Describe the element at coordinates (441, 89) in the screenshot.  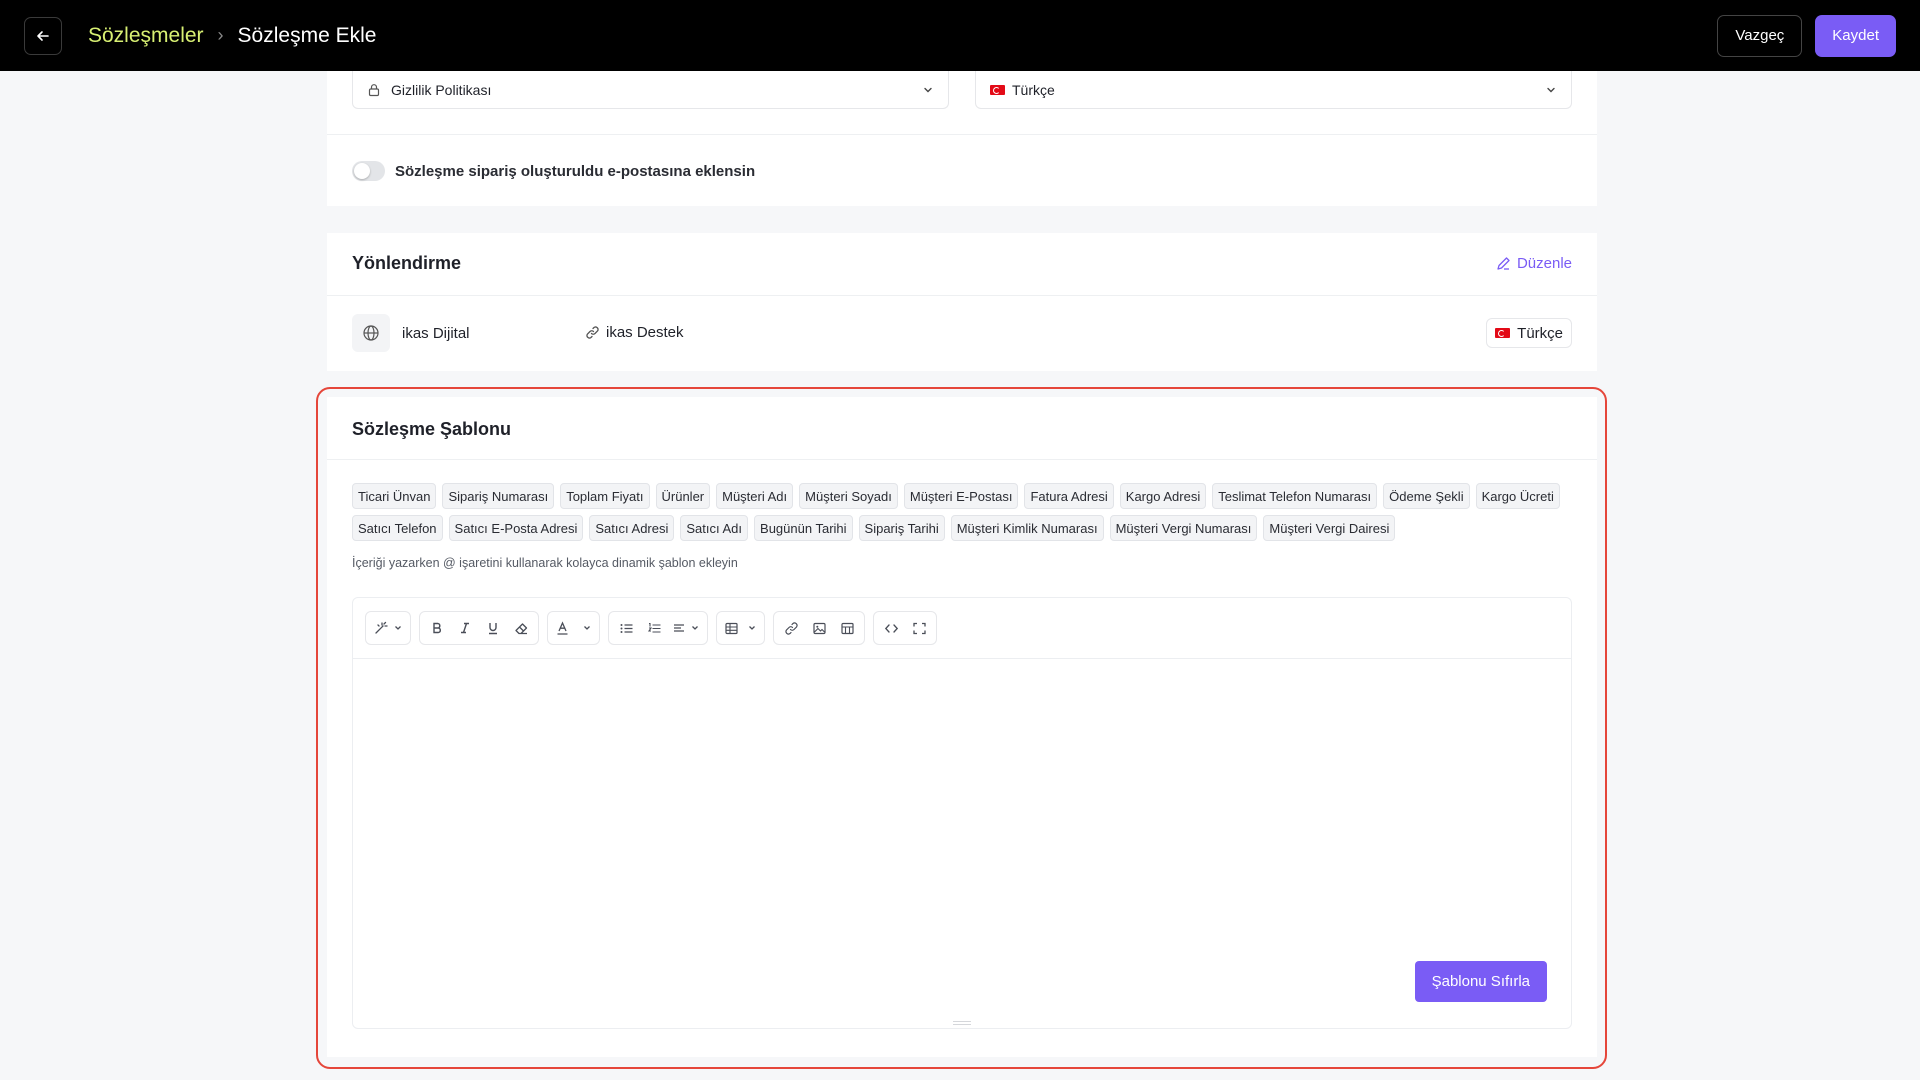
I see `contract-type-value: Gizlilik Politikası` at that location.